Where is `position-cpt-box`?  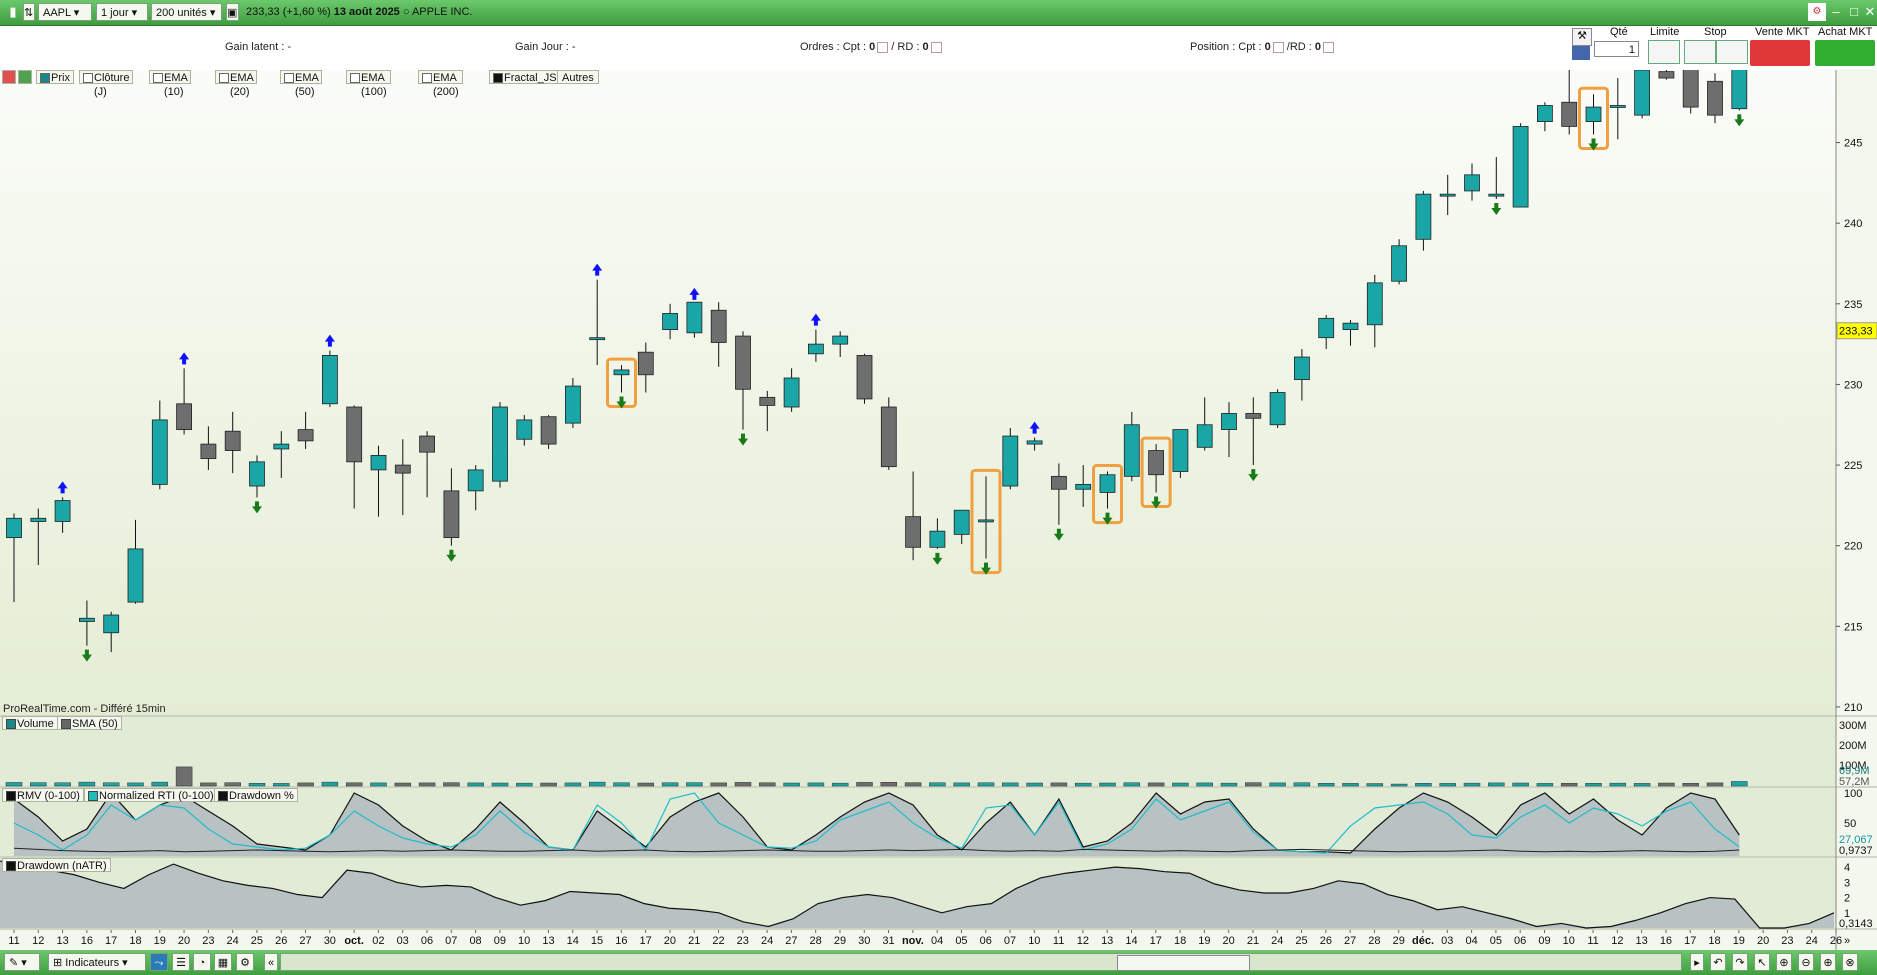
position-cpt-box is located at coordinates (1278, 47).